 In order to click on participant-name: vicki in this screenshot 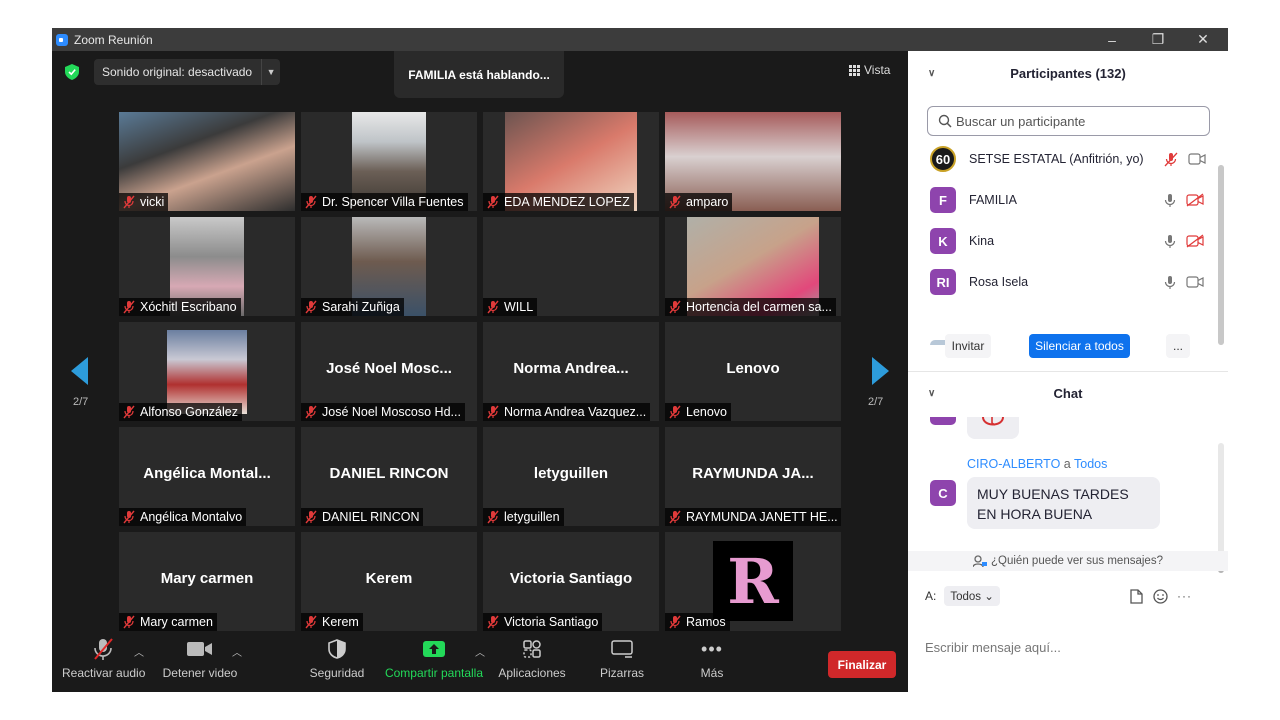, I will do `click(152, 202)`.